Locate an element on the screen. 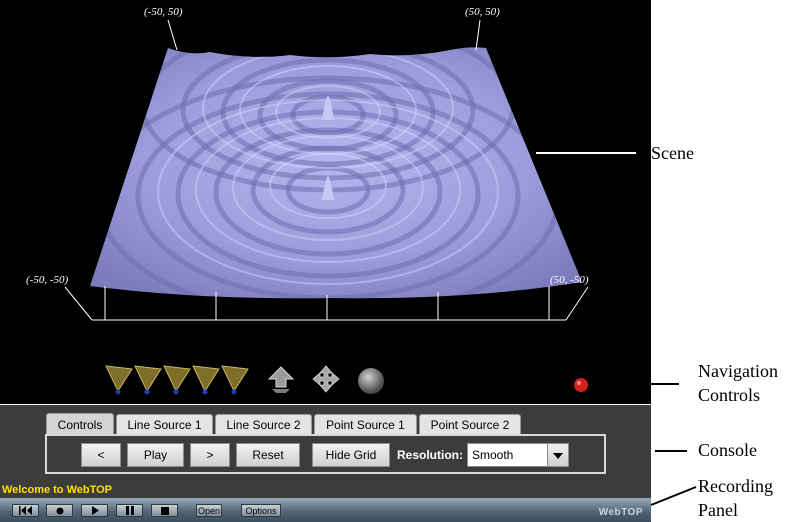 The width and height of the screenshot is (791, 522). rewind-button is located at coordinates (25, 510).